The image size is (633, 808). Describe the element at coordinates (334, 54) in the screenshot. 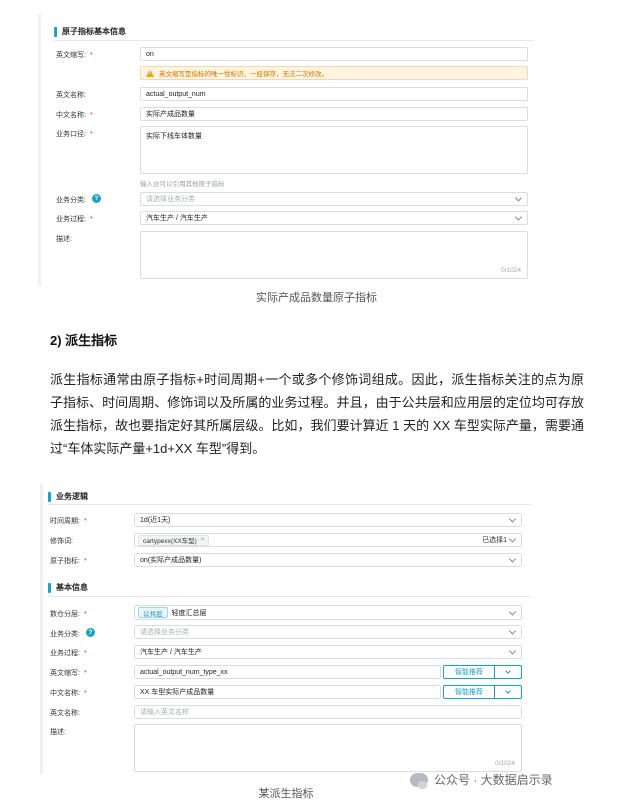

I see `abbr-input: on` at that location.